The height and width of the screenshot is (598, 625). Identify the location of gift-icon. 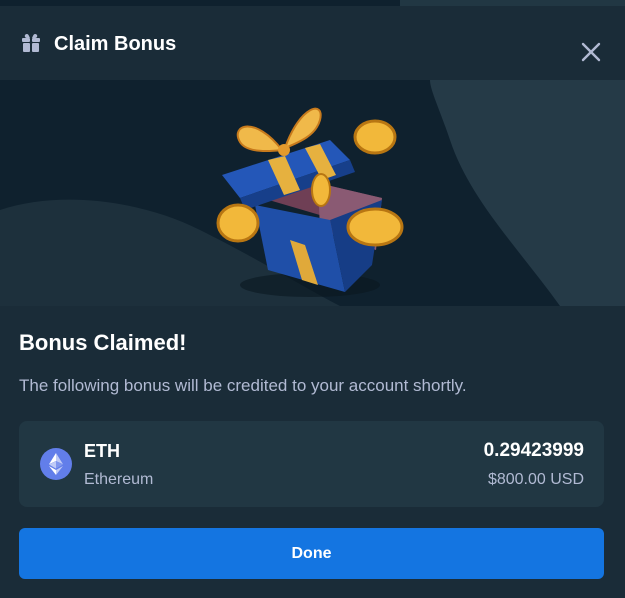
(31, 43).